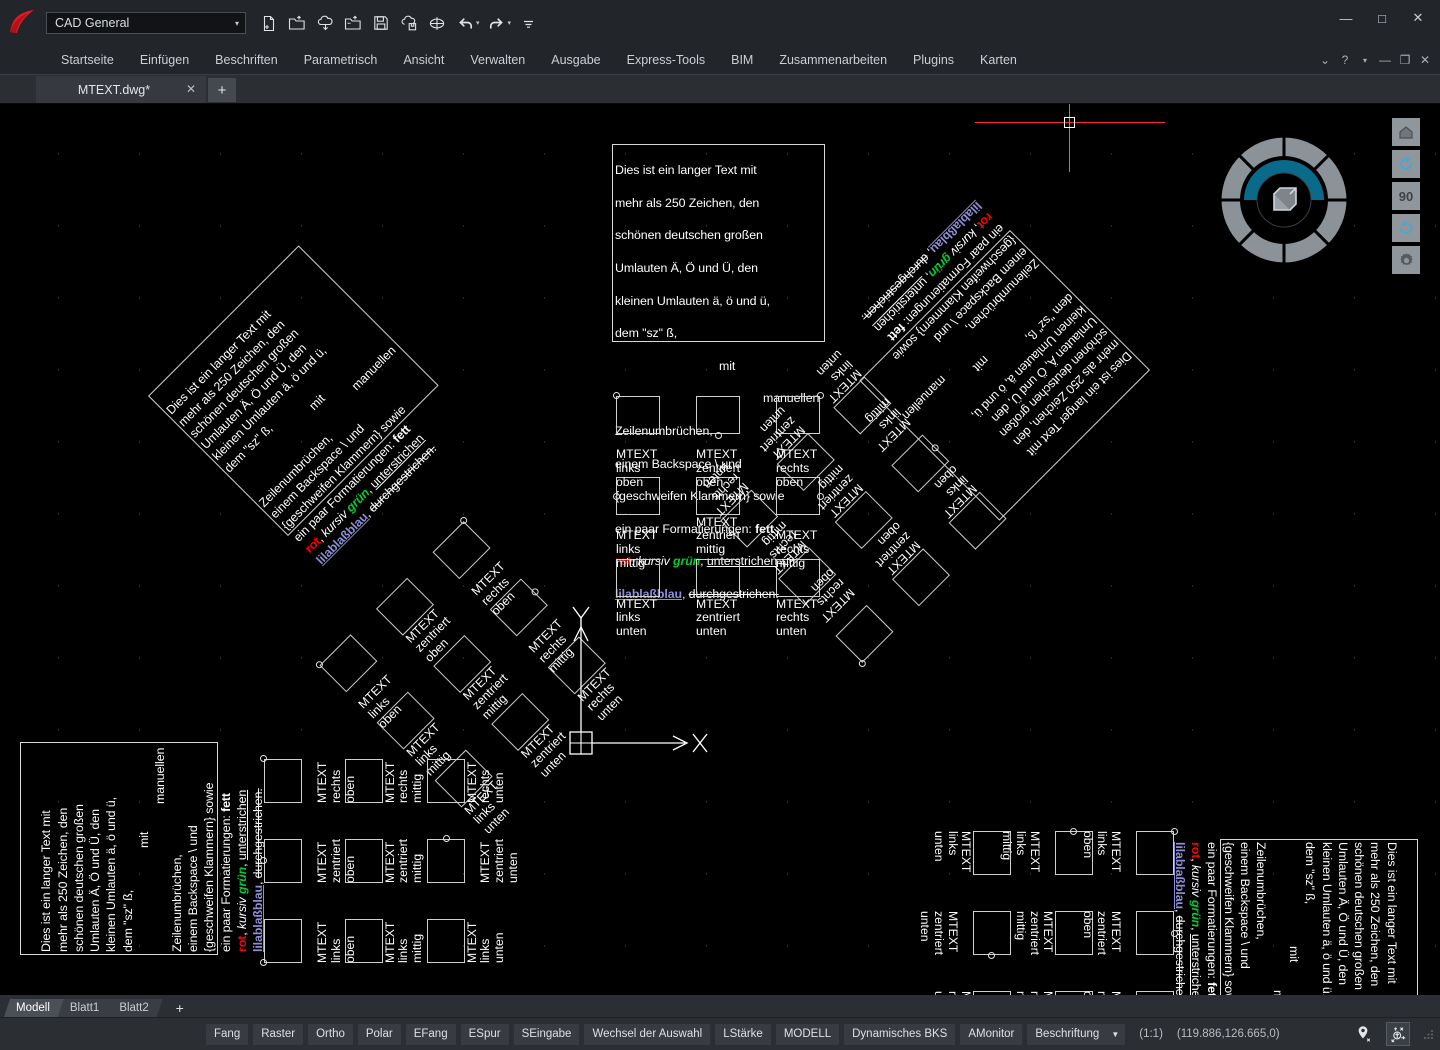 Image resolution: width=1440 pixels, height=1050 pixels. Describe the element at coordinates (1346, 18) in the screenshot. I see `minimize-window-button: —` at that location.